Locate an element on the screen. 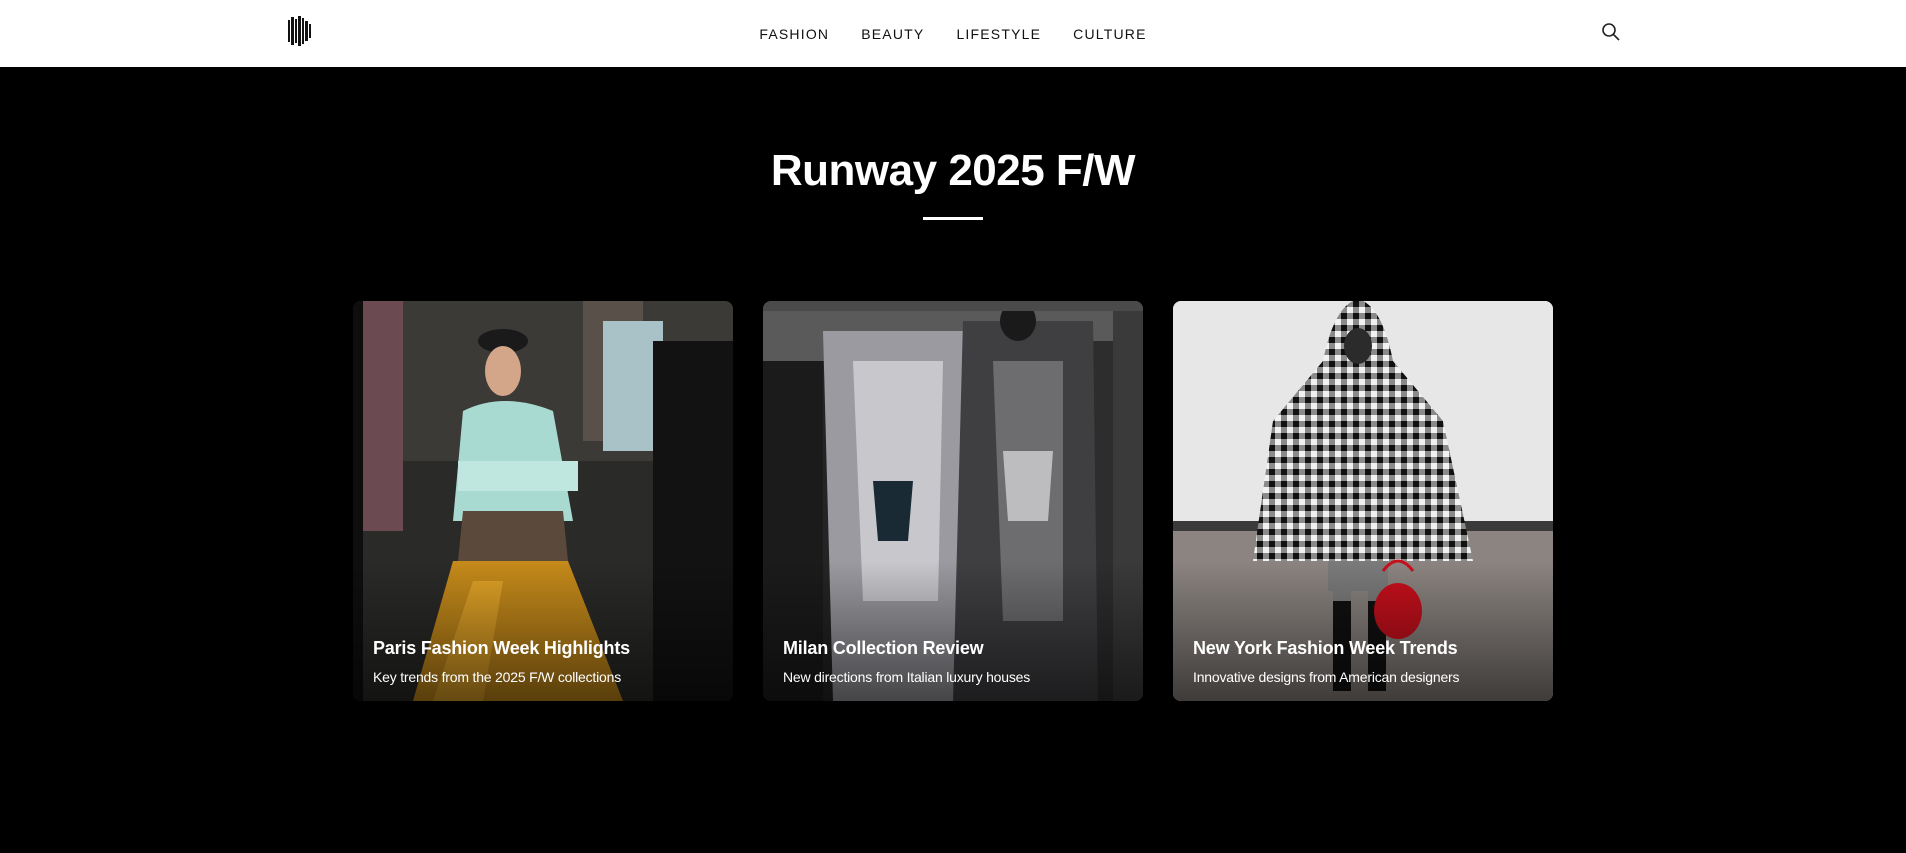  site-header: FASHION BEAUTY LIFESTYLE CULTURE is located at coordinates (953, 33).